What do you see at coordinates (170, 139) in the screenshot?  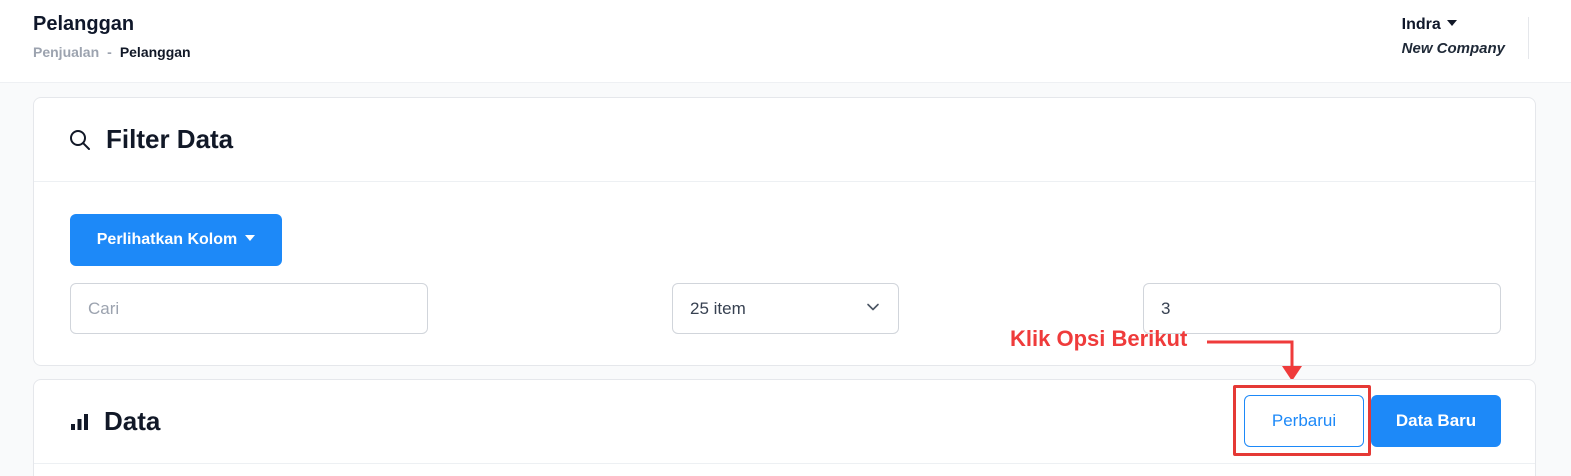 I see `filter-title: Filter Data` at bounding box center [170, 139].